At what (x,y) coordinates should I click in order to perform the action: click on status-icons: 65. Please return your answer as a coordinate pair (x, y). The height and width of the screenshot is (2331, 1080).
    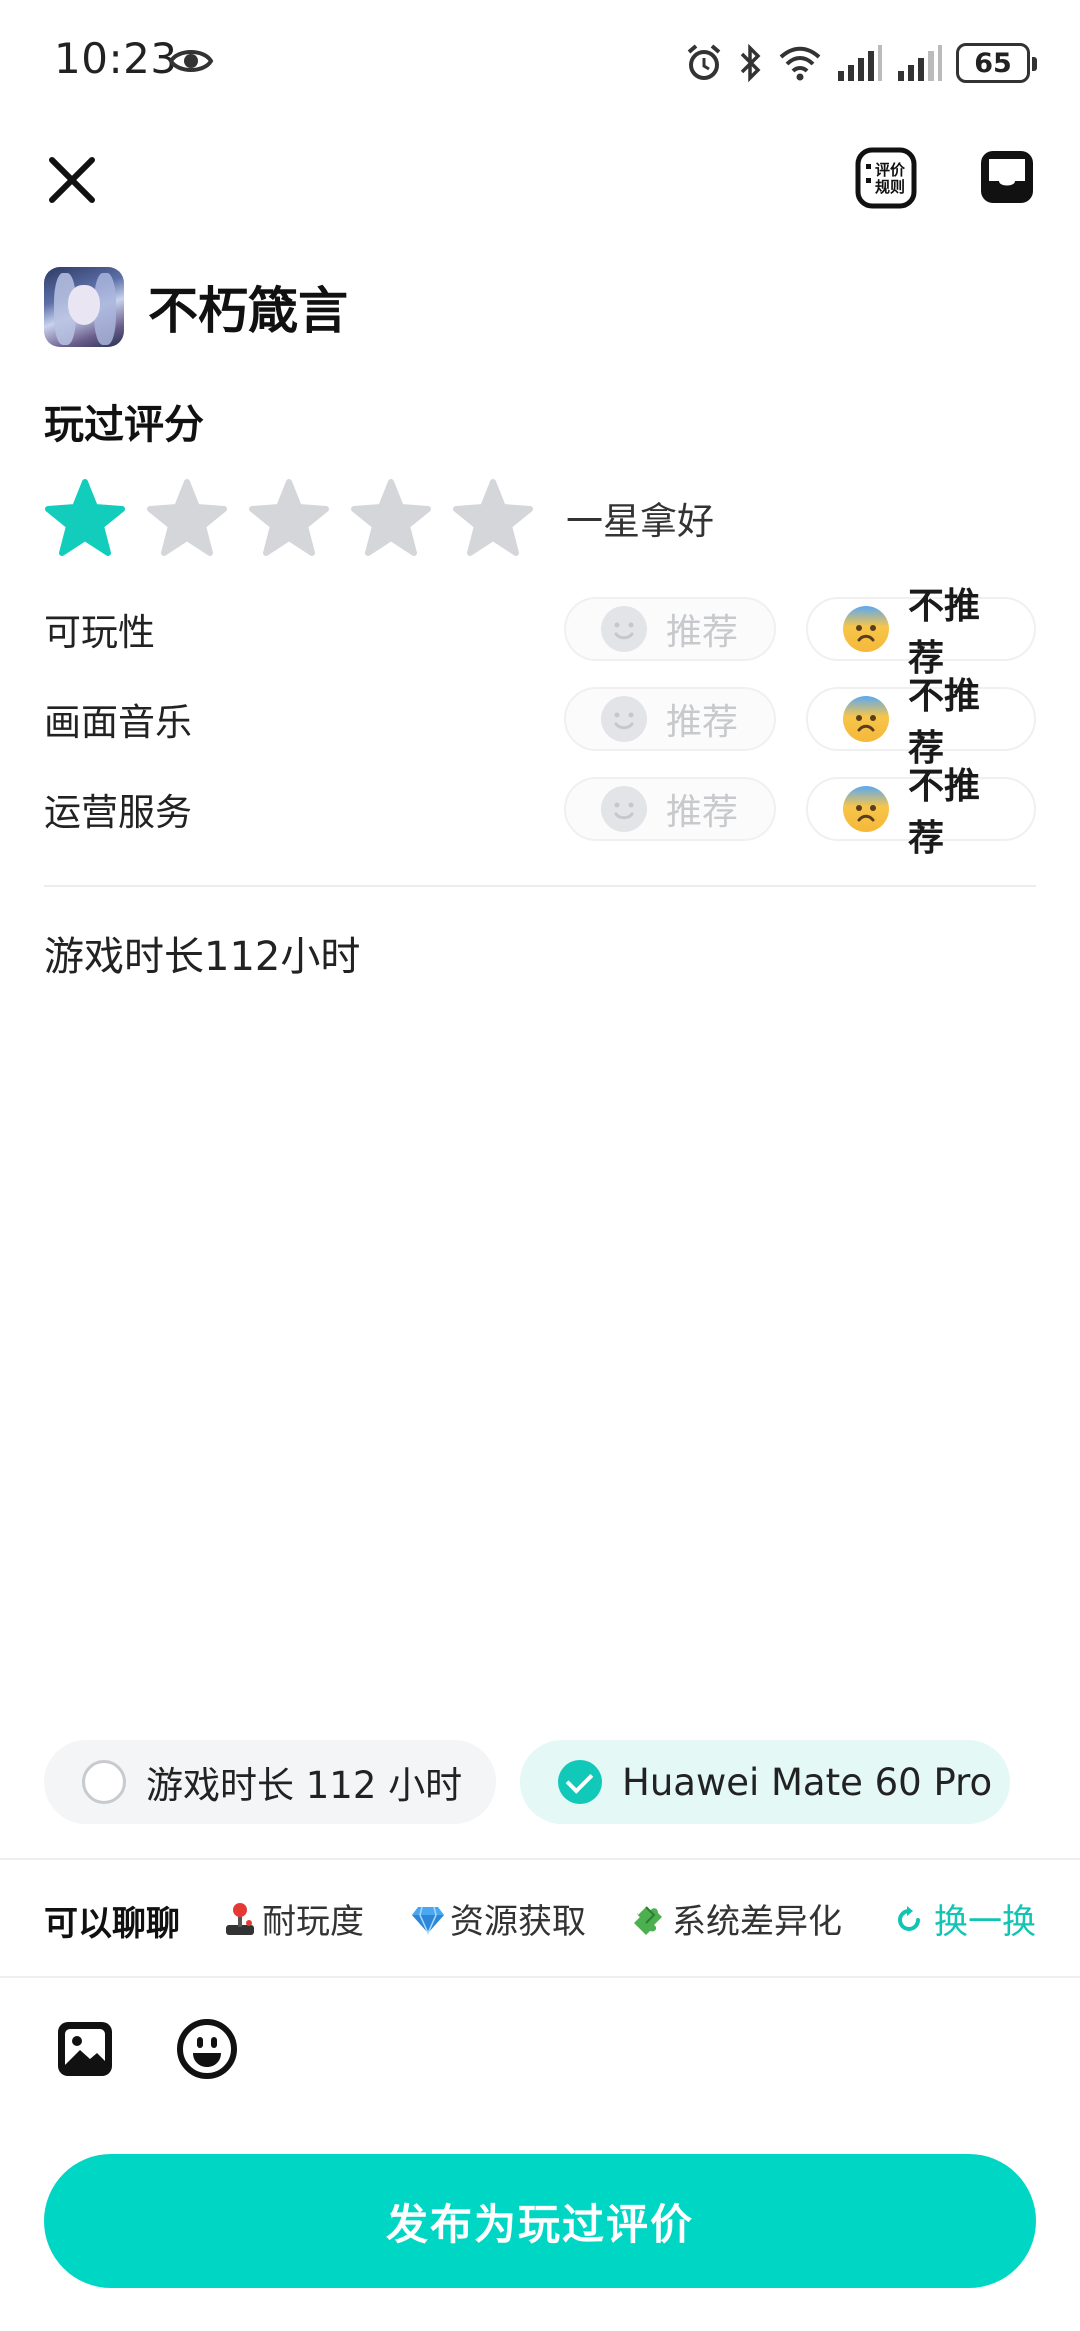
    Looking at the image, I should click on (860, 63).